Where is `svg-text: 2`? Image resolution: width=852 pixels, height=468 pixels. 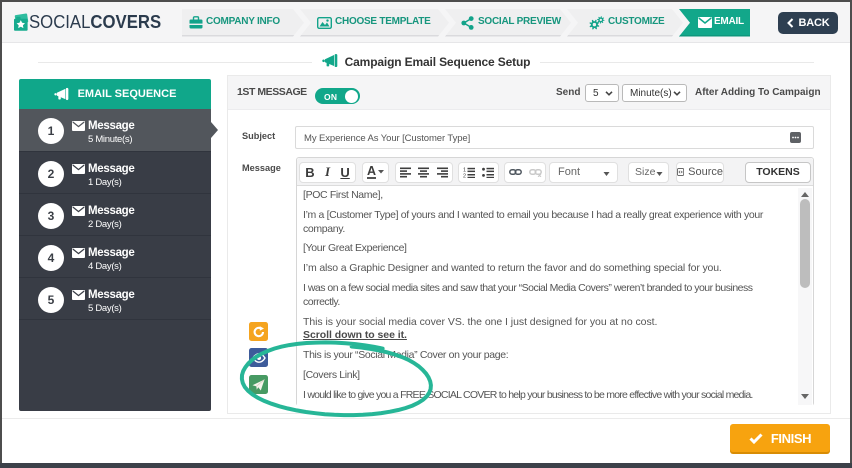 svg-text: 2 is located at coordinates (464, 175).